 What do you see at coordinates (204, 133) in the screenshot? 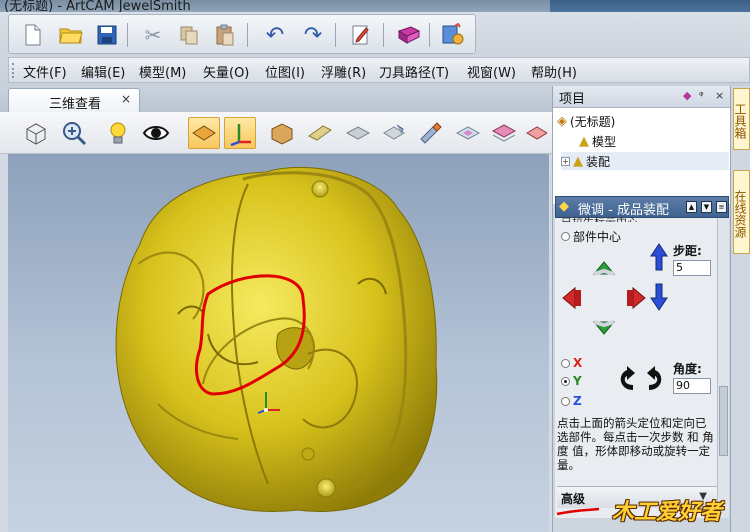
I see `shaded-relief-icon` at bounding box center [204, 133].